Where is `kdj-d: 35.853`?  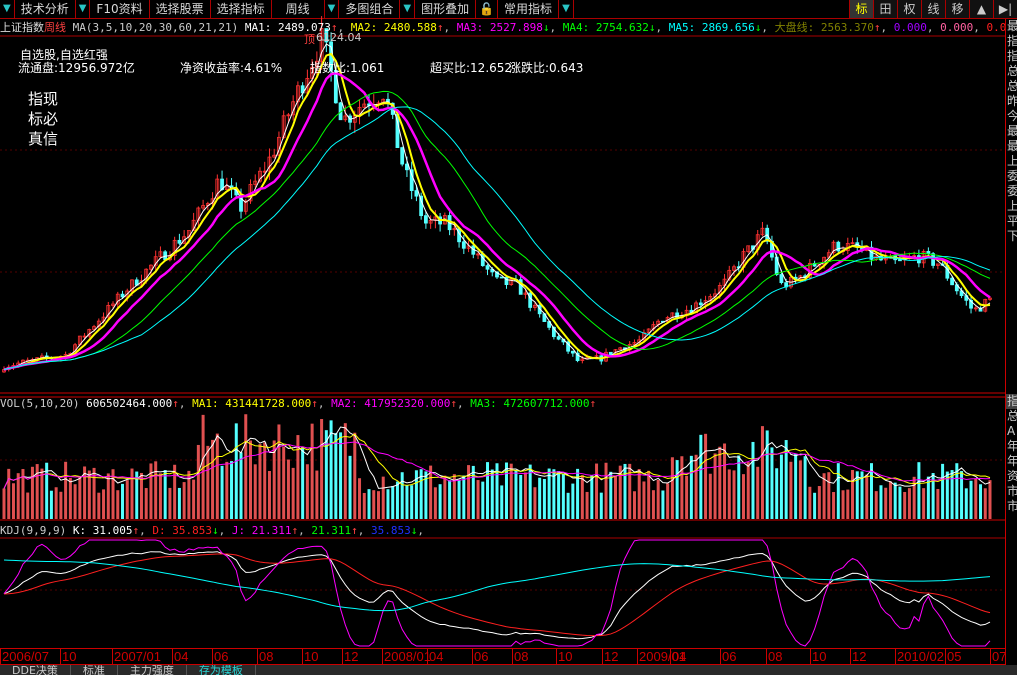 kdj-d: 35.853 is located at coordinates (192, 530).